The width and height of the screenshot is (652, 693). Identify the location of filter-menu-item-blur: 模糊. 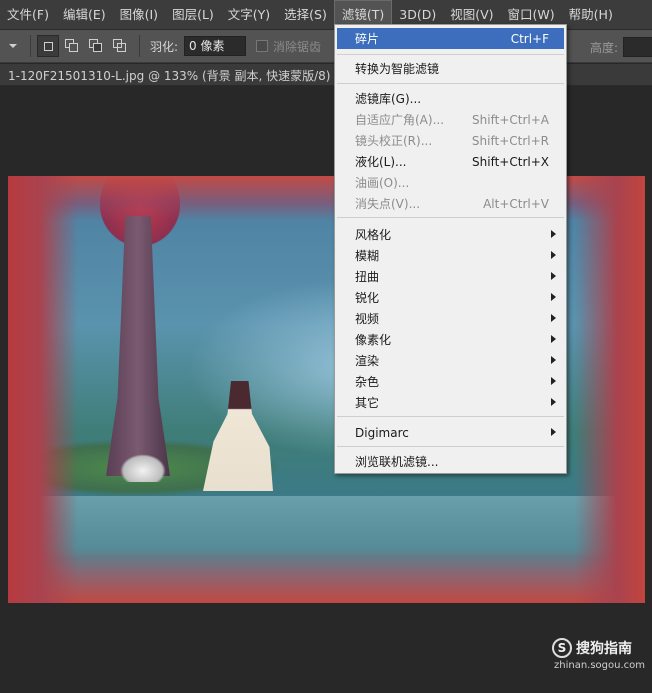
(450, 255).